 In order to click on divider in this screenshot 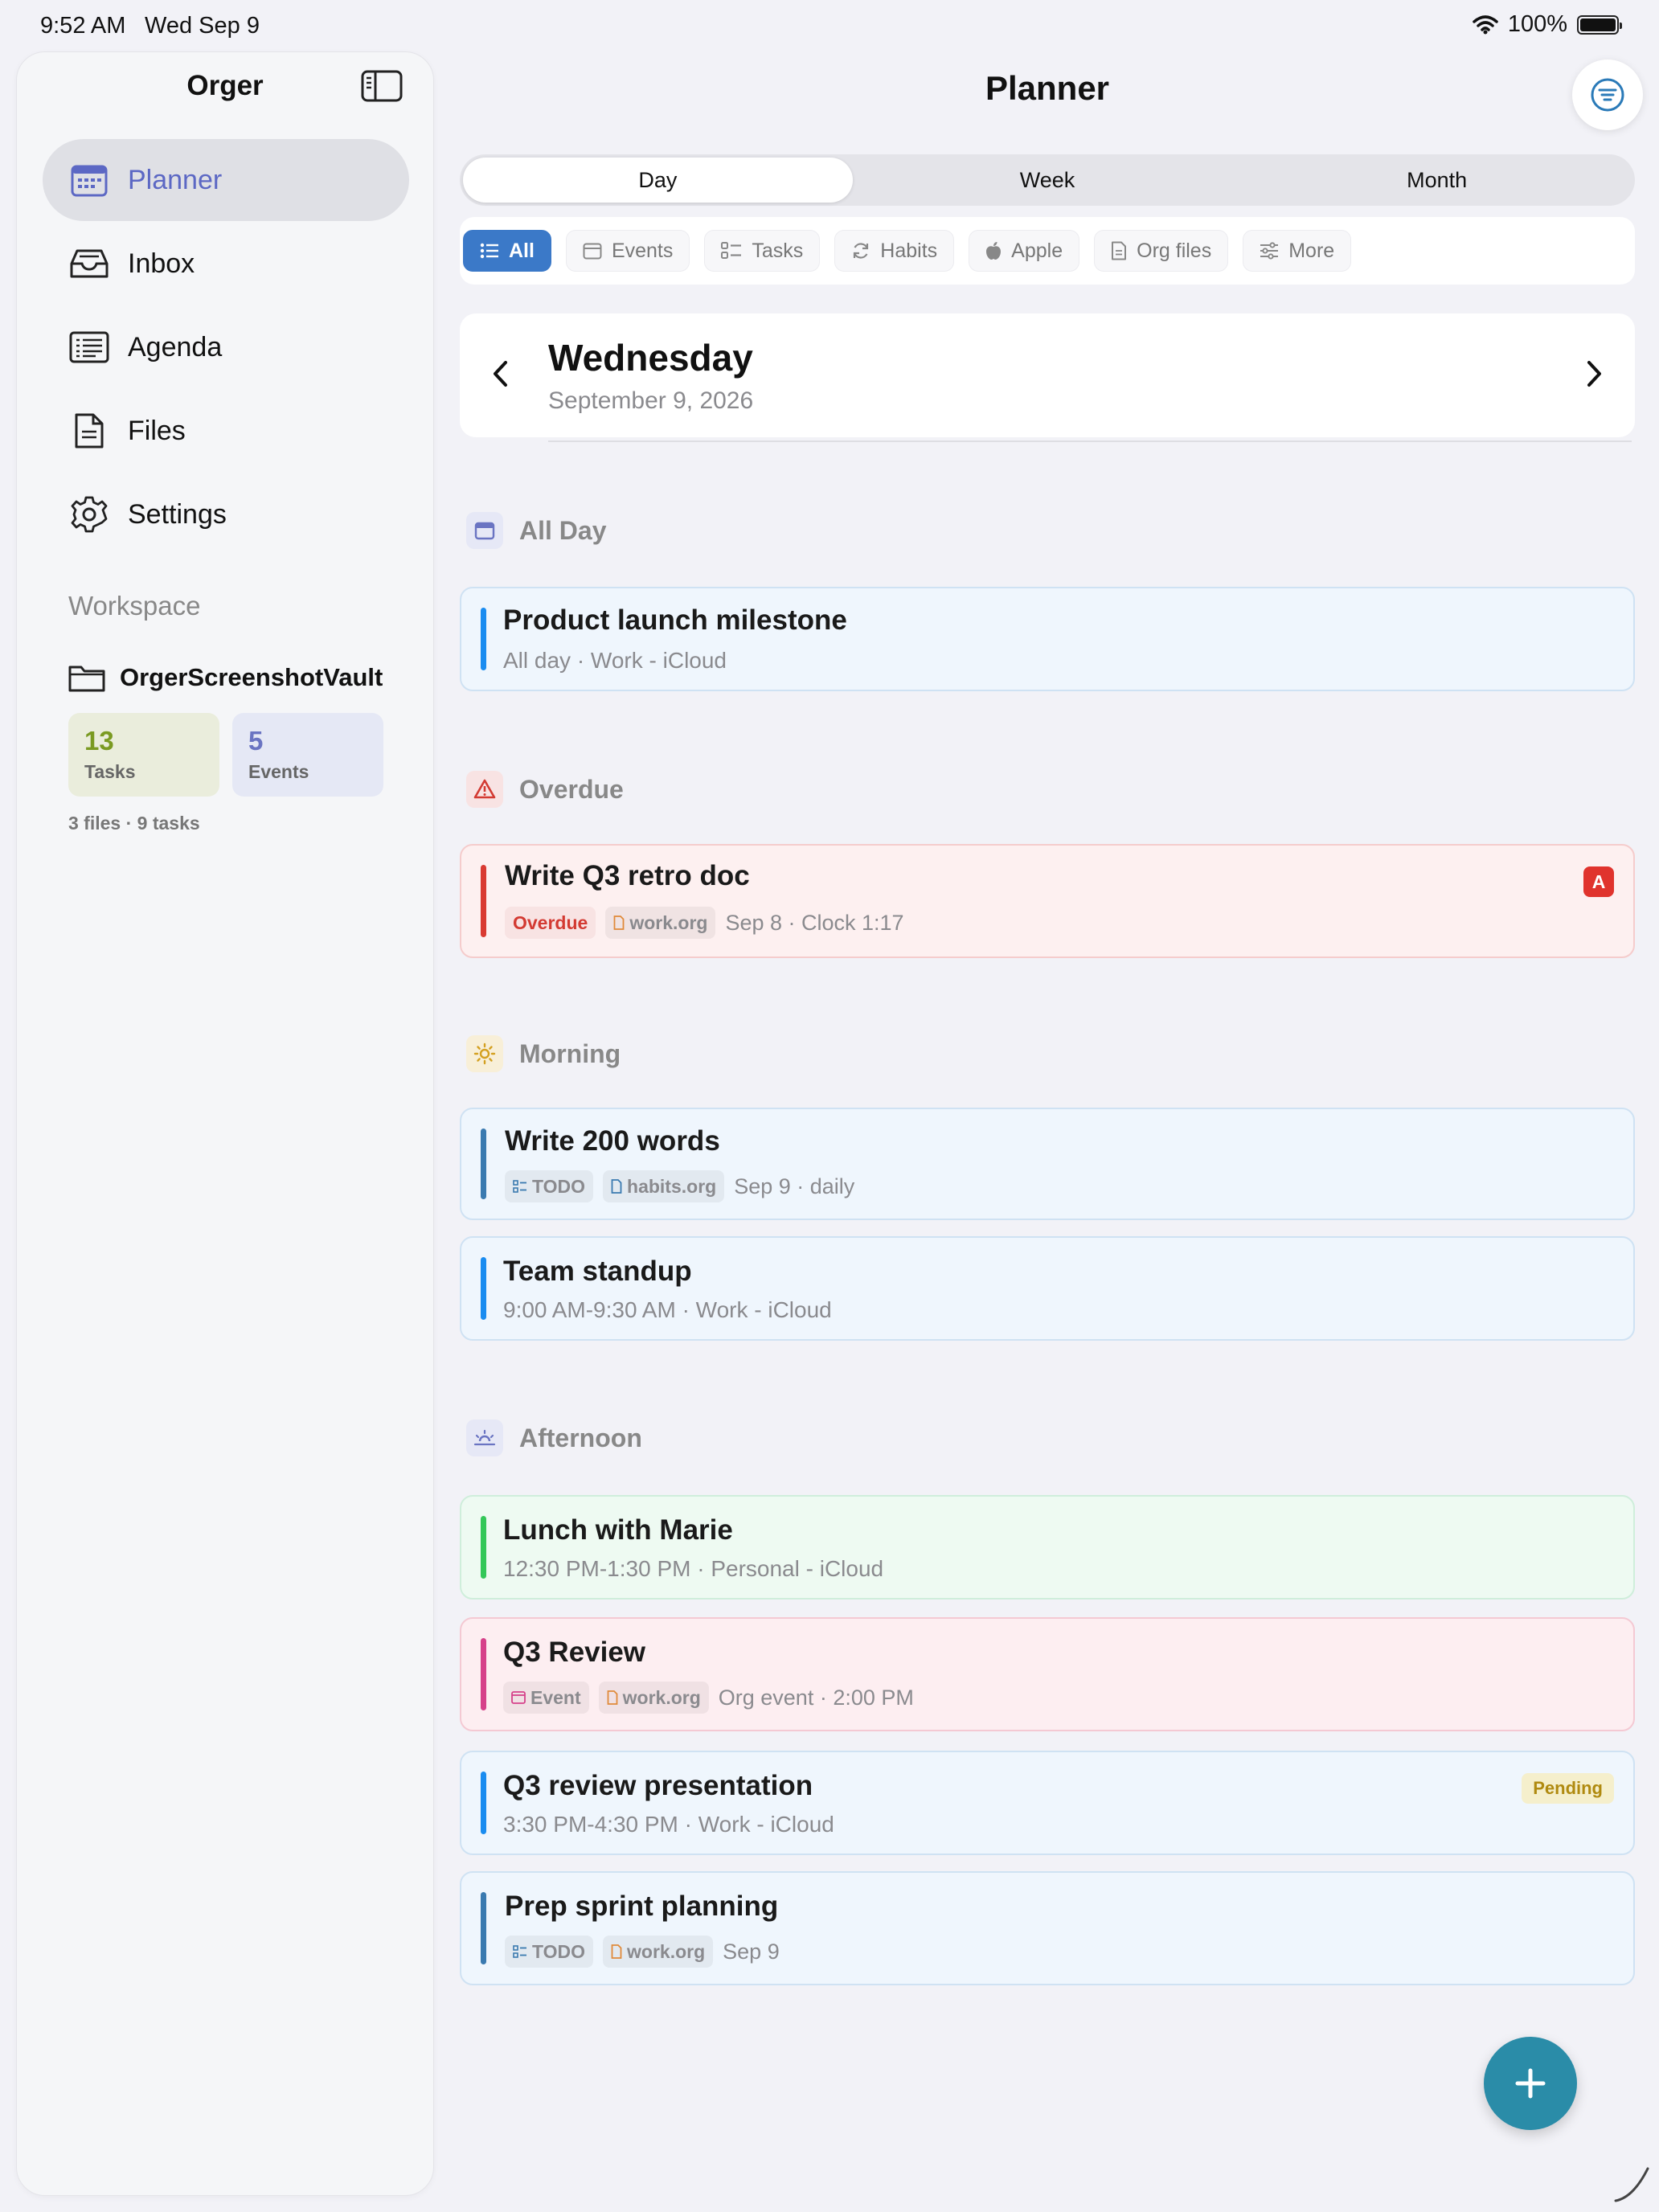, I will do `click(1090, 441)`.